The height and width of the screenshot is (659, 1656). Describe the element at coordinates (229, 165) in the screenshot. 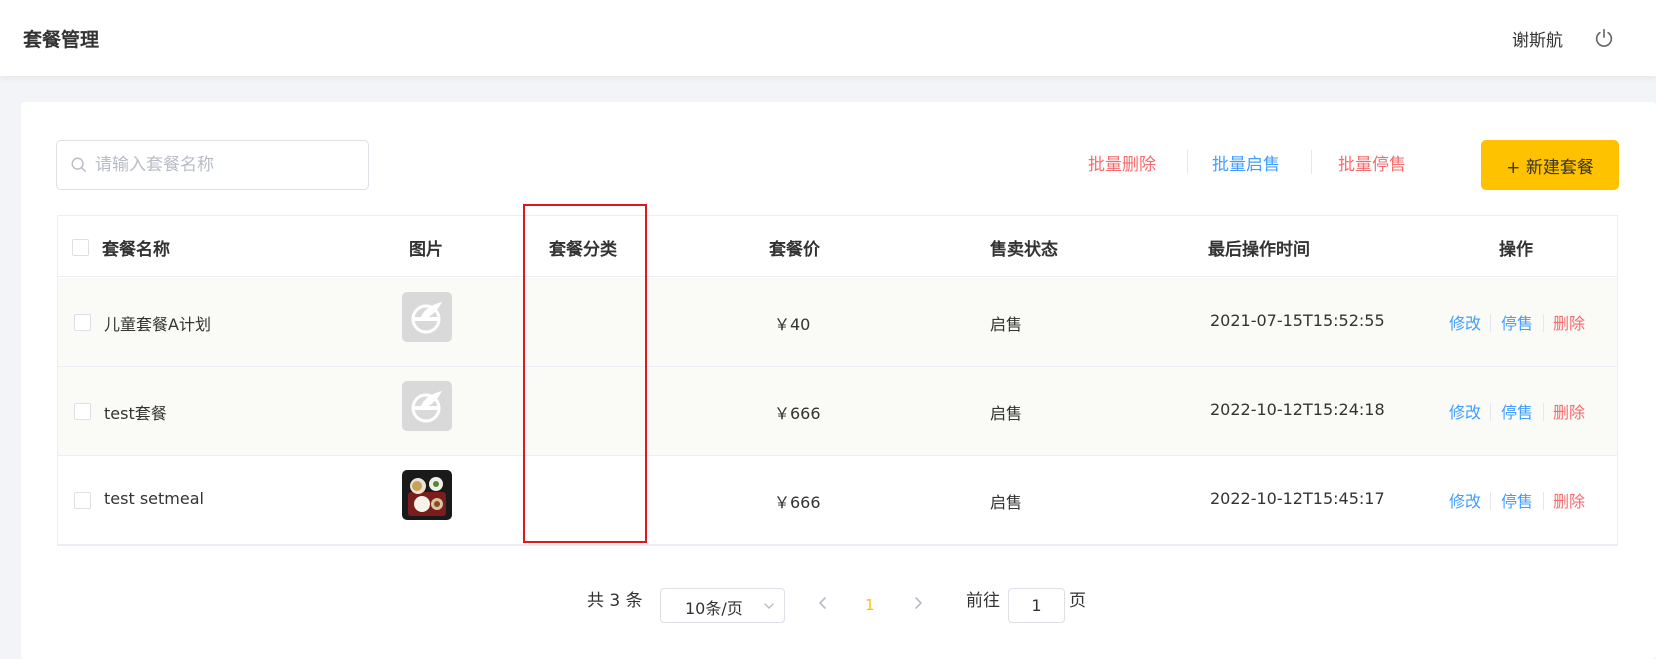

I see `search-input` at that location.